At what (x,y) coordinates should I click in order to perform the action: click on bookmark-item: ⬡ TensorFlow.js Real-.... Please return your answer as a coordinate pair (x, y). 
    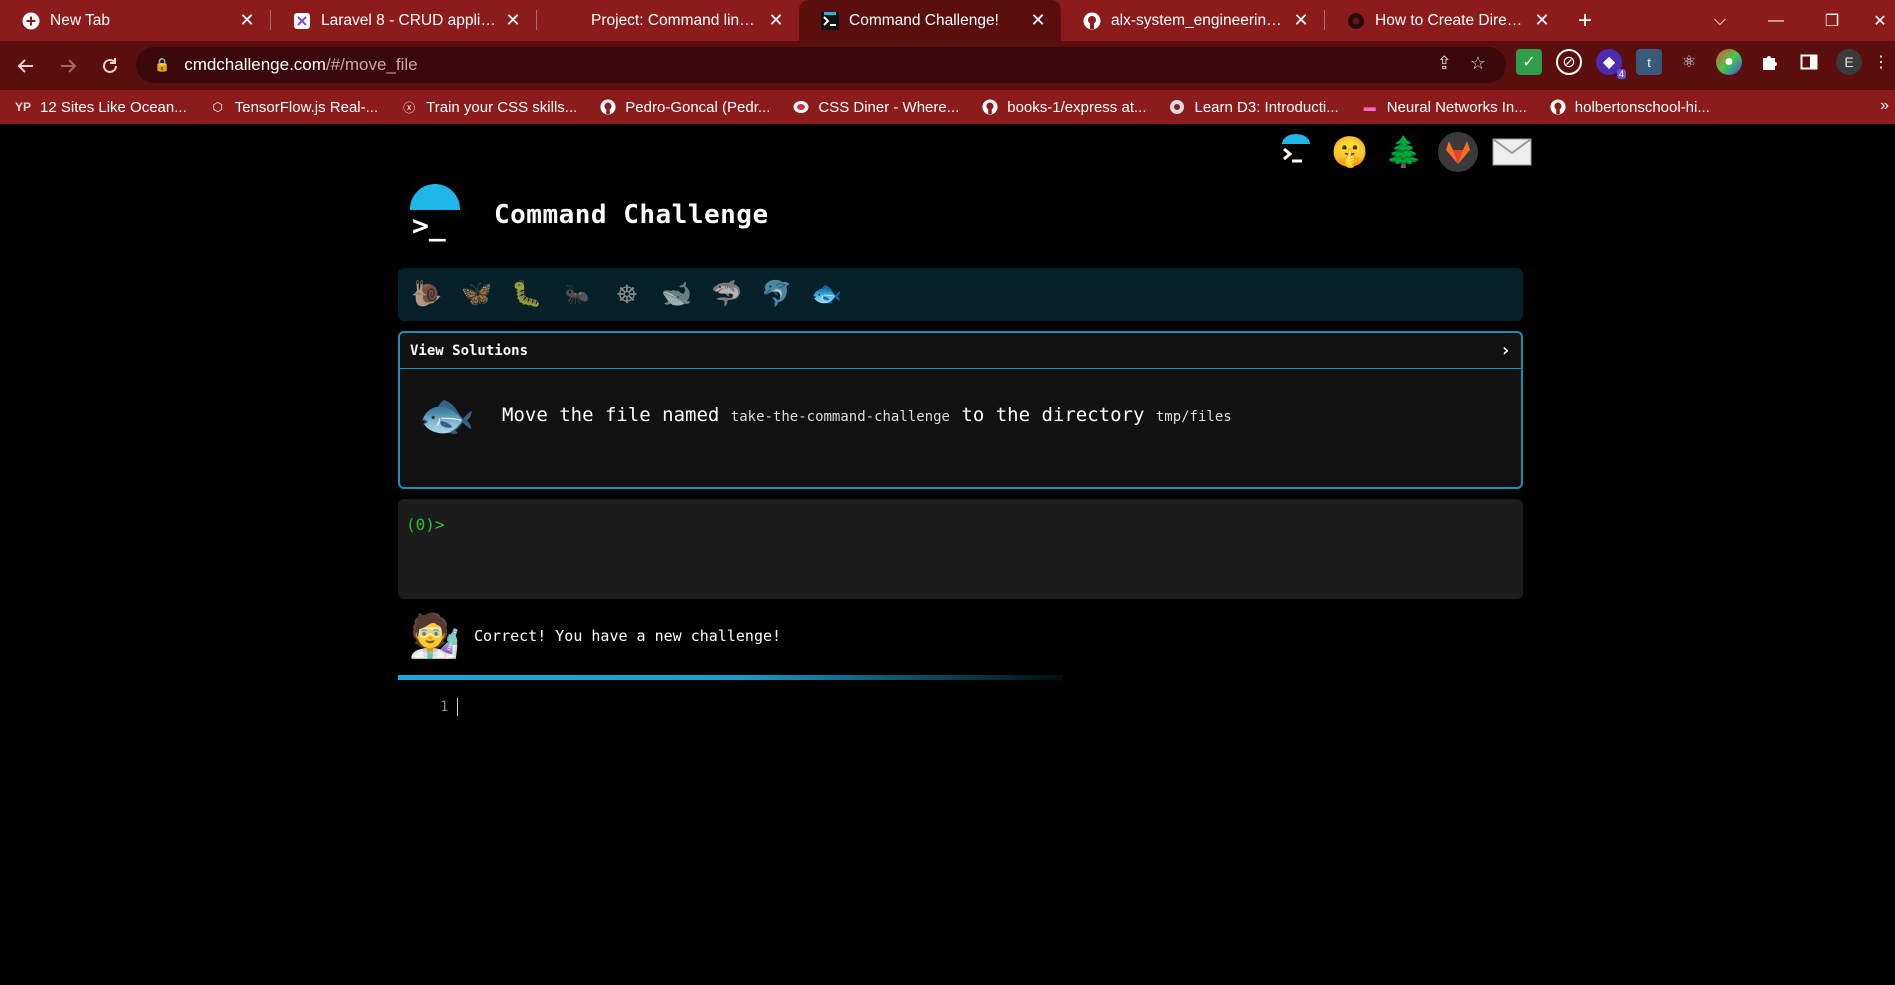
    Looking at the image, I should click on (294, 107).